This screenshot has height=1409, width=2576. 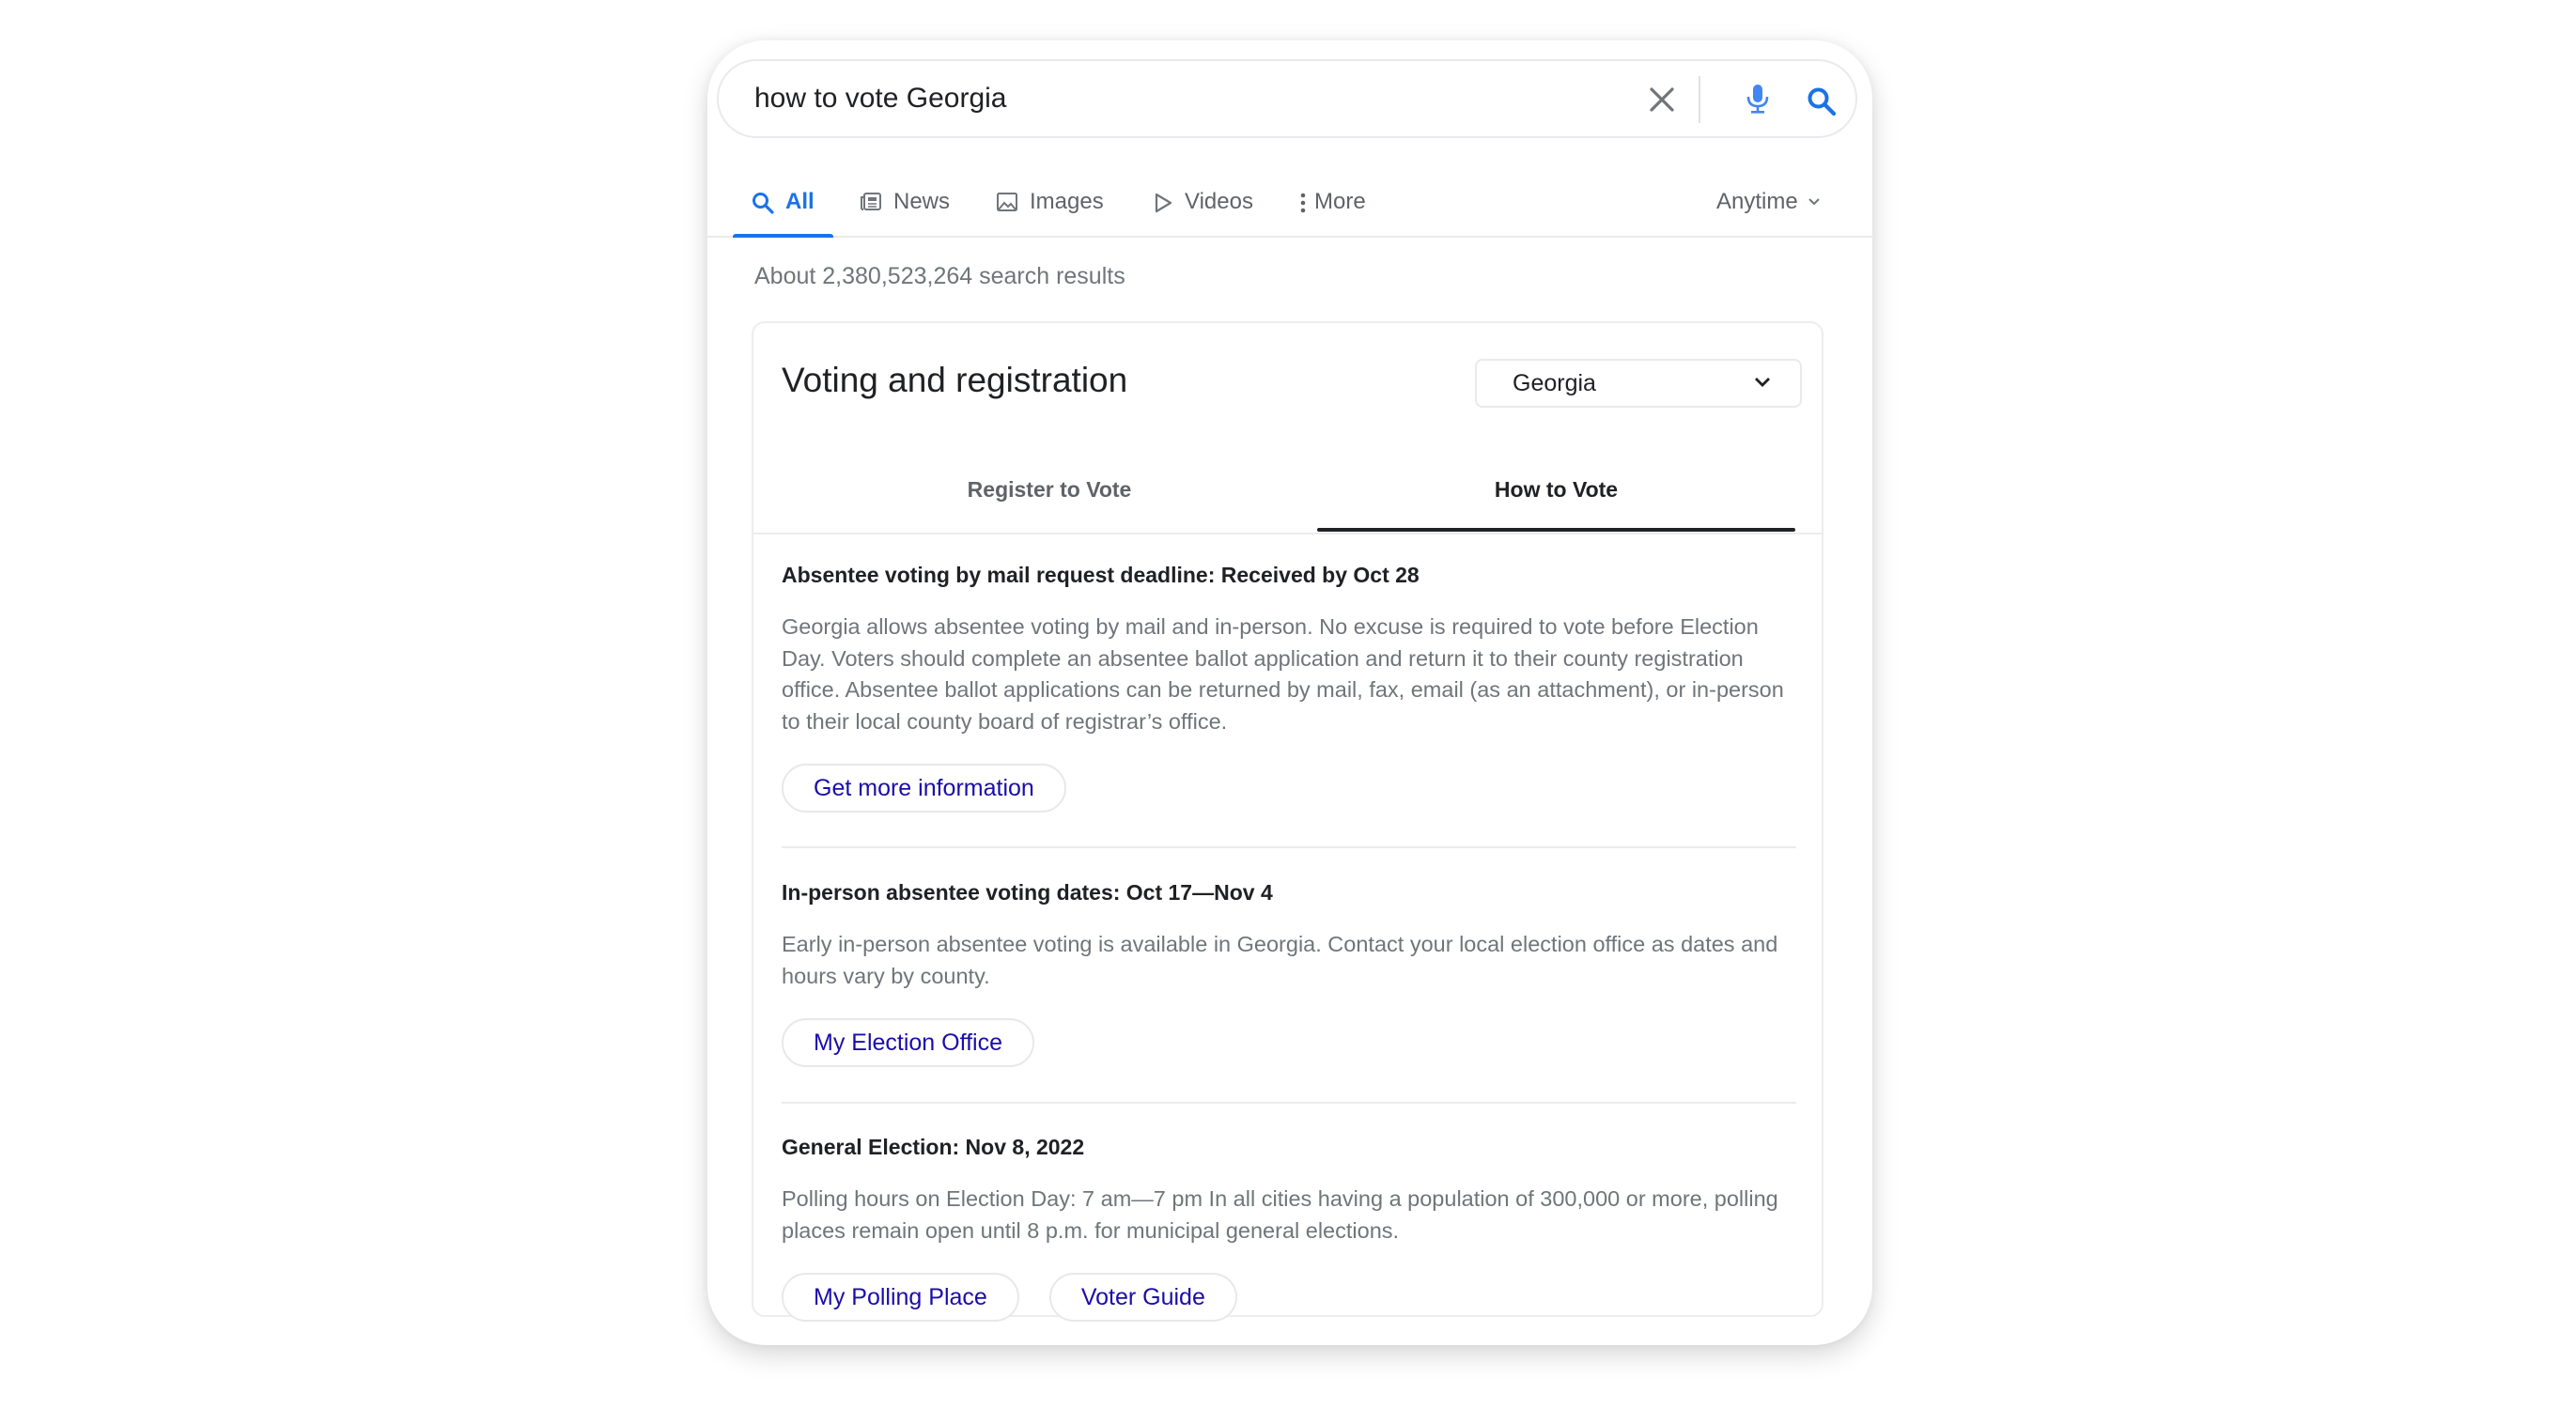 I want to click on tab-videos-label: Videos, so click(x=1219, y=201).